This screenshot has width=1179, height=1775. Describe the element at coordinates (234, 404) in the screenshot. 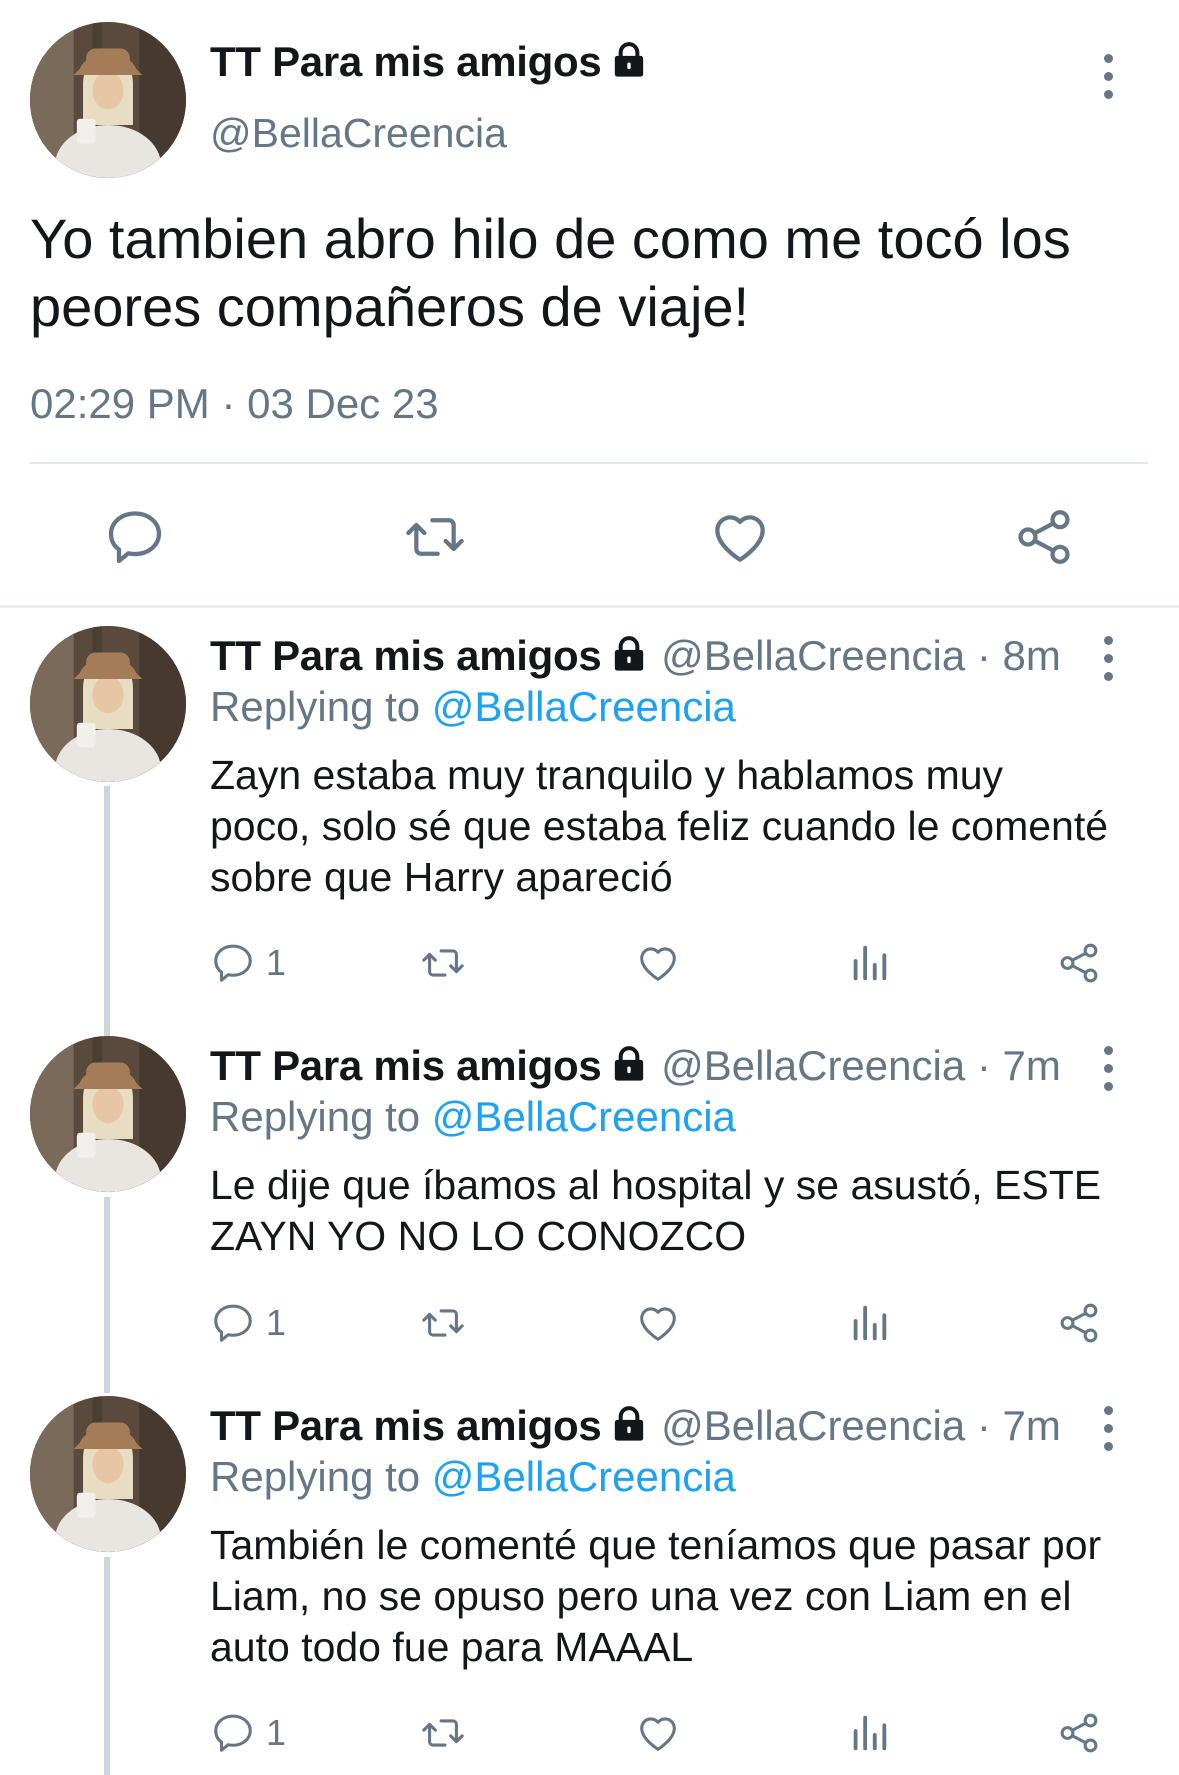

I see `tweet-timestamp: 02:29 PM · 03 Dec 23` at that location.